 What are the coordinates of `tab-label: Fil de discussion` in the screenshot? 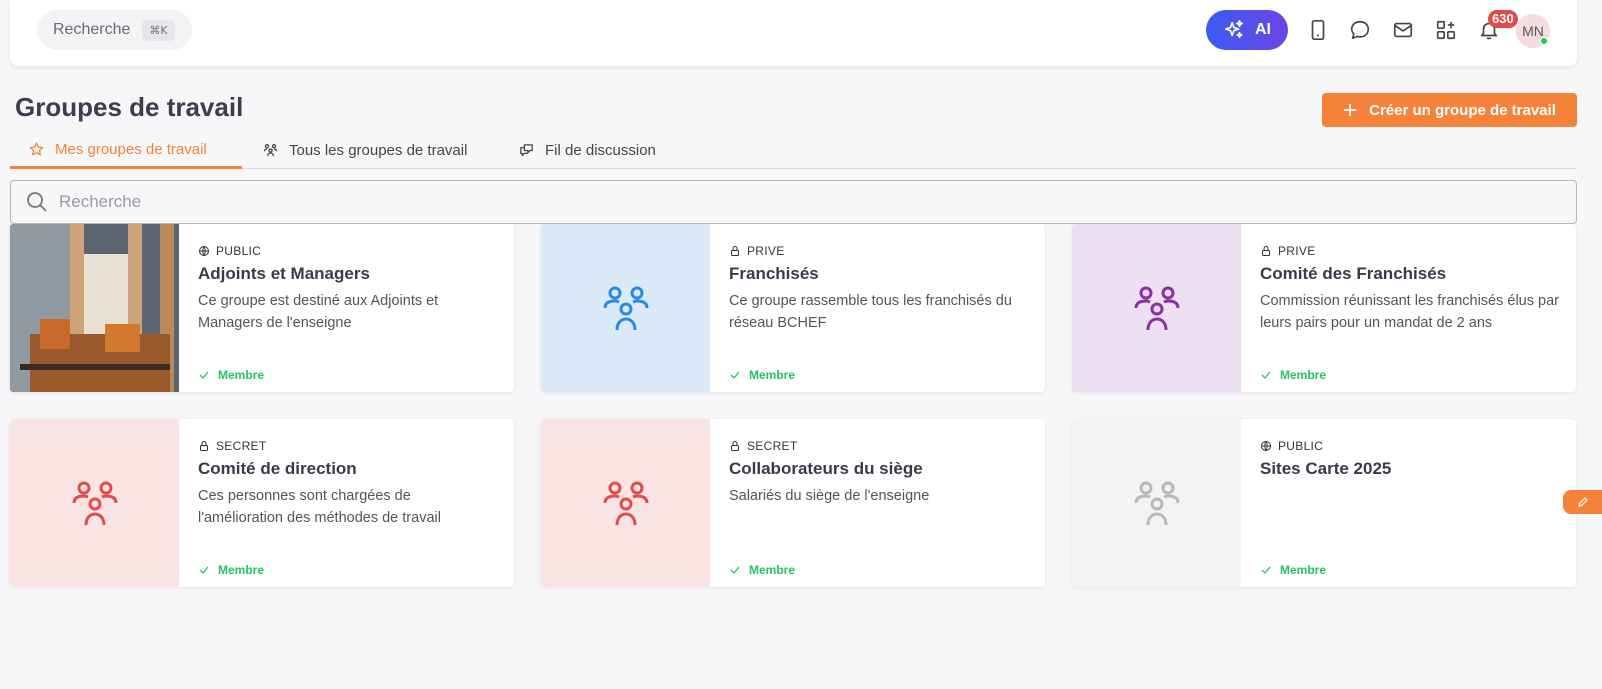 It's located at (600, 150).